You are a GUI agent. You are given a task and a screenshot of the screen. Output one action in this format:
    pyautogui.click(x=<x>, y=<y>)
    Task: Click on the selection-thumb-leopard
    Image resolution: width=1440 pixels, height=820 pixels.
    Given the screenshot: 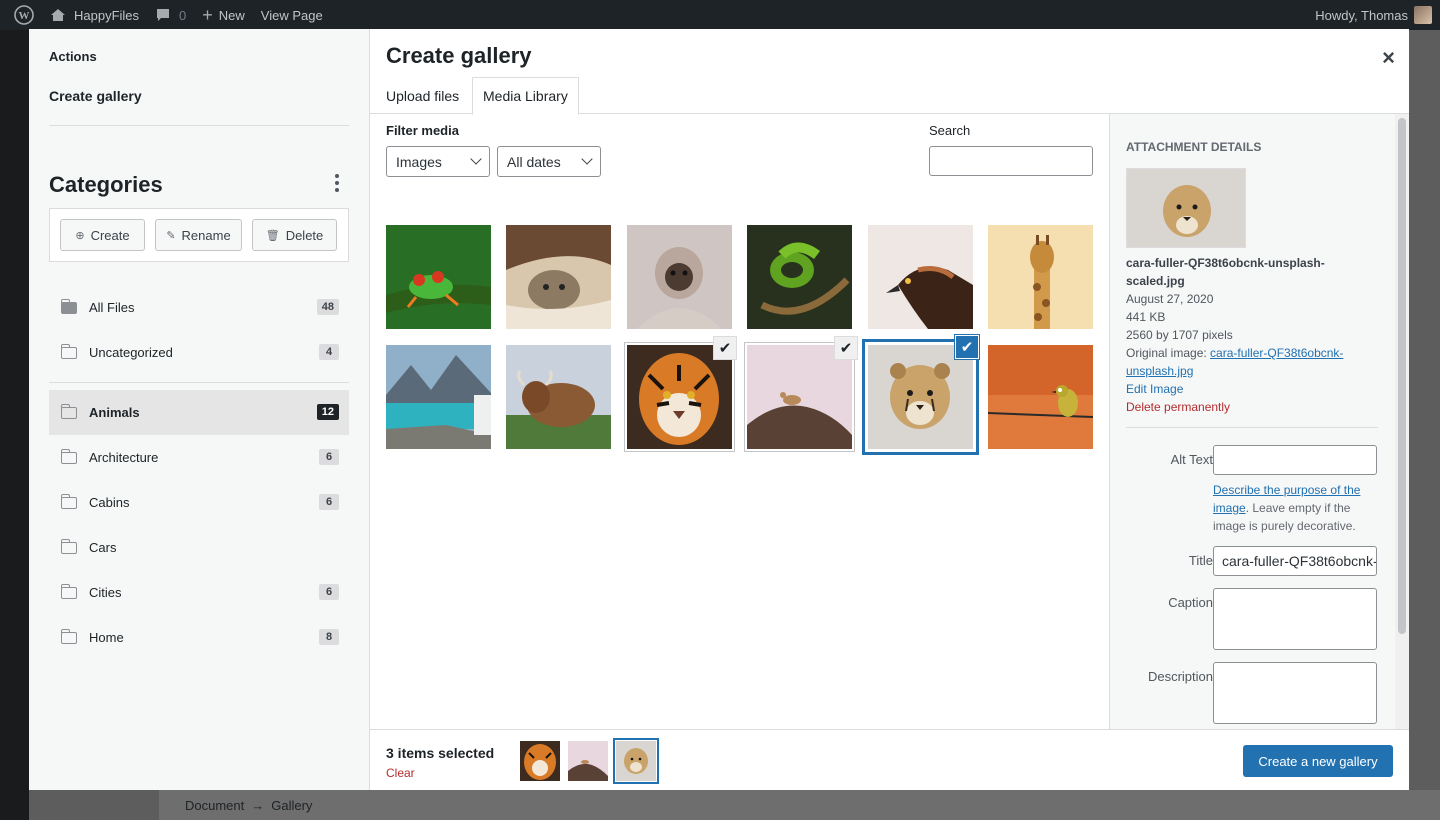 What is the action you would take?
    pyautogui.click(x=588, y=761)
    